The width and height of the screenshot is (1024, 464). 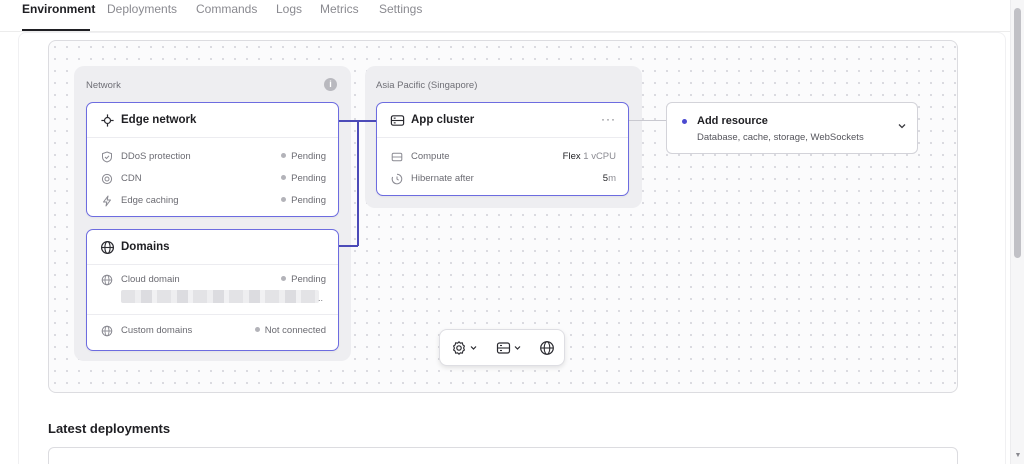 What do you see at coordinates (330, 84) in the screenshot?
I see `info-icon: i` at bounding box center [330, 84].